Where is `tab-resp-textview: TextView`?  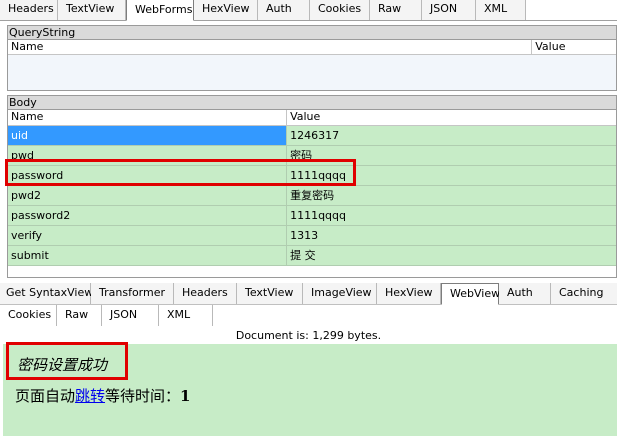
tab-resp-textview: TextView is located at coordinates (270, 293).